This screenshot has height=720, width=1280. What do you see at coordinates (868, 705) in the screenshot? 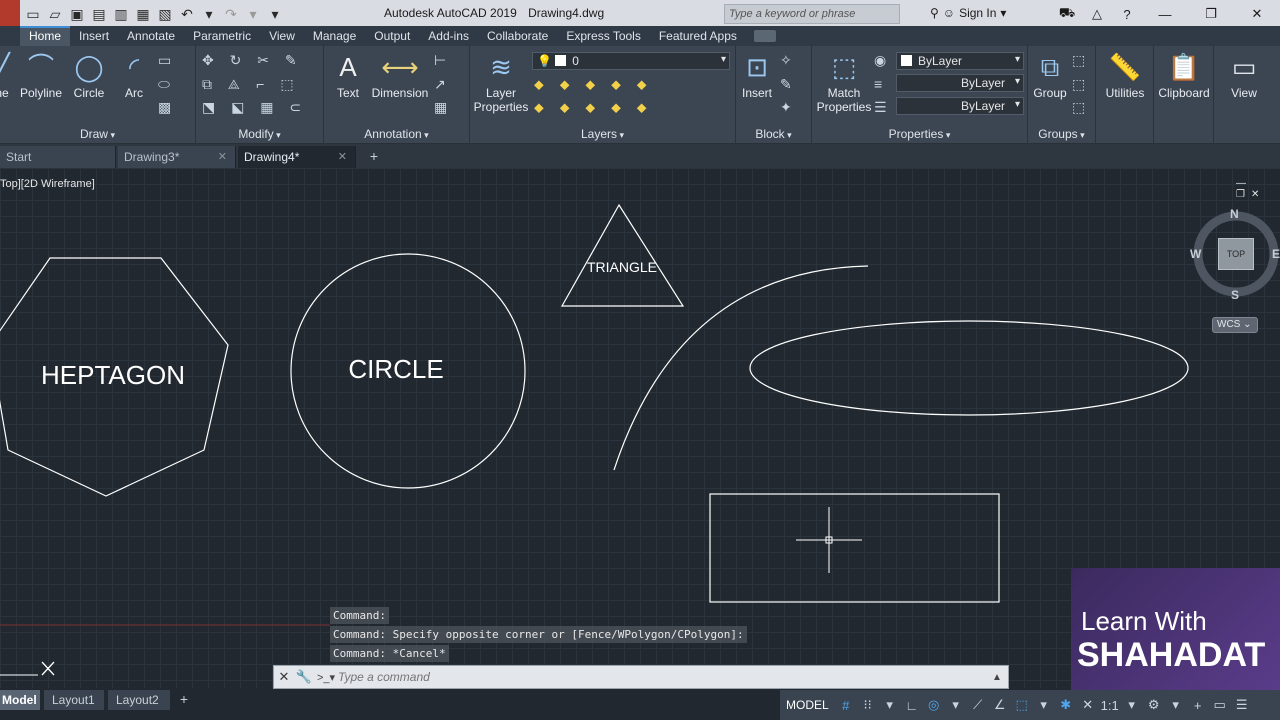
I see `snap-icon: ⁝⁝` at bounding box center [868, 705].